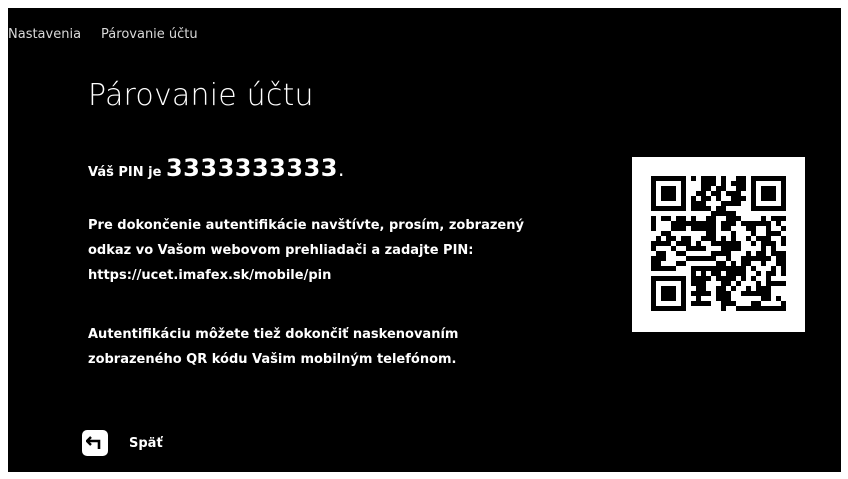 Image resolution: width=848 pixels, height=479 pixels. I want to click on breadcrumb-item-parovanie: Párovanie účtu, so click(149, 34).